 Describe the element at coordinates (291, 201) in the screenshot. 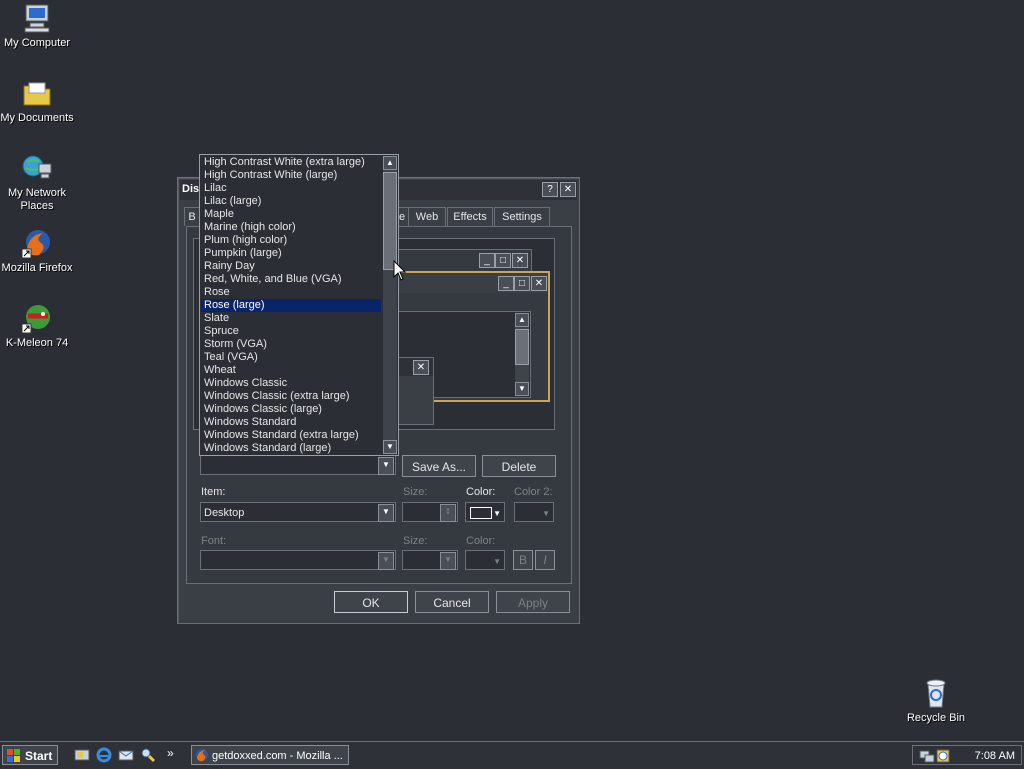

I see `scheme-option: Lilac (large)` at that location.